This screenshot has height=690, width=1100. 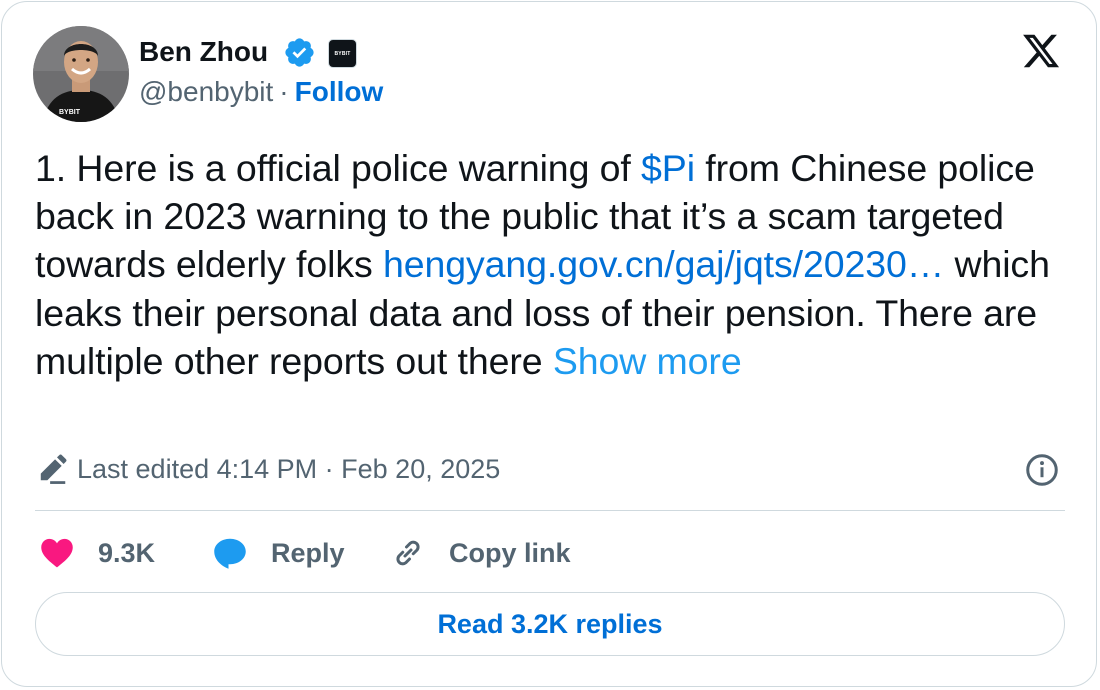 What do you see at coordinates (338, 168) in the screenshot?
I see `tweet-text-part1: 1. Here is a official police warning of` at bounding box center [338, 168].